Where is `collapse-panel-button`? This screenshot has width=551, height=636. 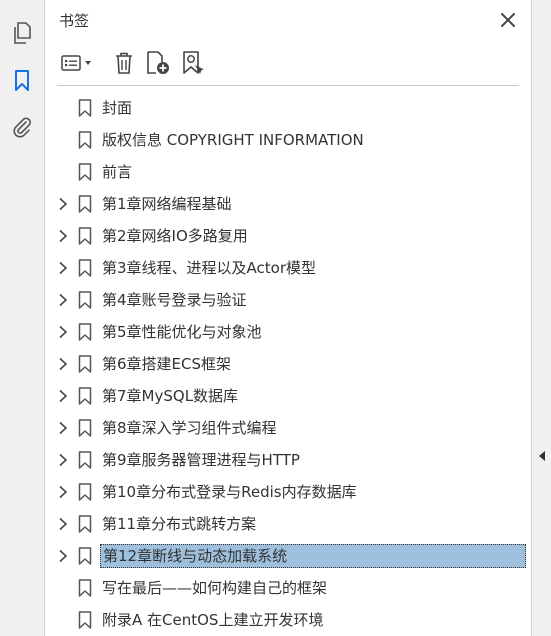 collapse-panel-button is located at coordinates (542, 456).